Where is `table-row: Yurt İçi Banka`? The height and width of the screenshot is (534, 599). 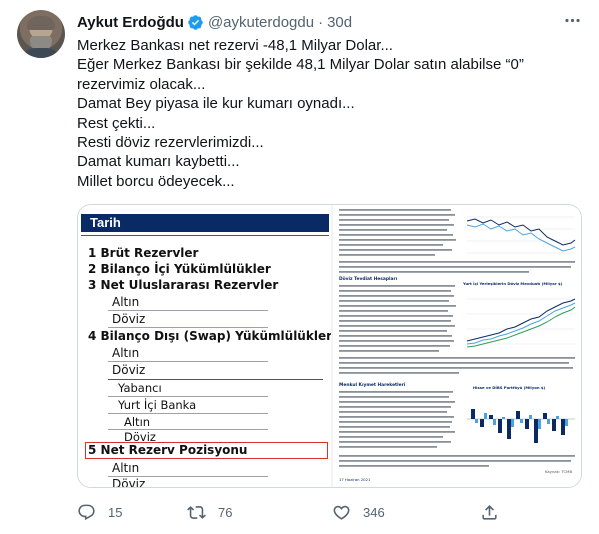
table-row: Yurt İçi Banka is located at coordinates (157, 405).